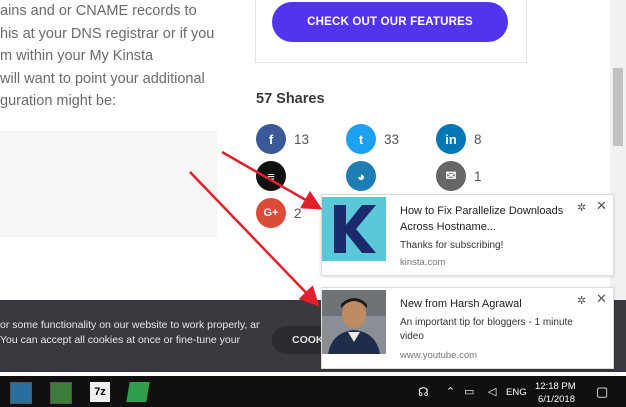 Image resolution: width=626 pixels, height=407 pixels. What do you see at coordinates (302, 139) in the screenshot?
I see `share-count: 13` at bounding box center [302, 139].